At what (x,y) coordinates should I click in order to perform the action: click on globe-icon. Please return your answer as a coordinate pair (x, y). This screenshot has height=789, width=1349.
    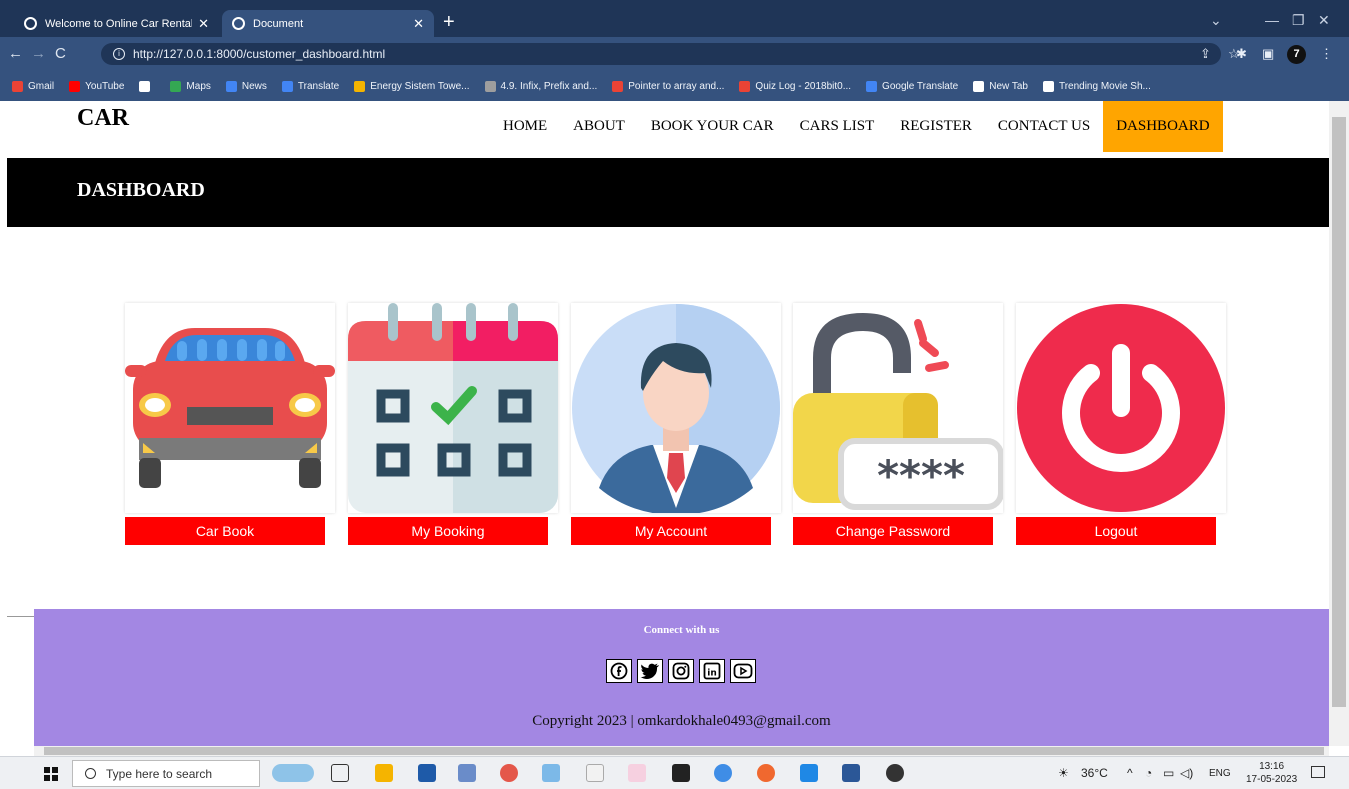
    Looking at the image, I should click on (238, 23).